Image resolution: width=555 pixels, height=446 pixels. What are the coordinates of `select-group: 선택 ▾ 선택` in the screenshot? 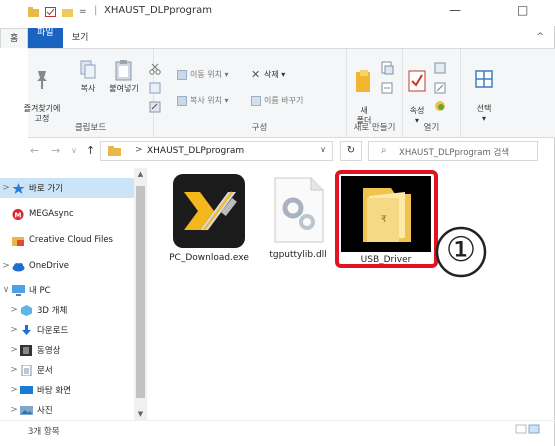 It's located at (486, 93).